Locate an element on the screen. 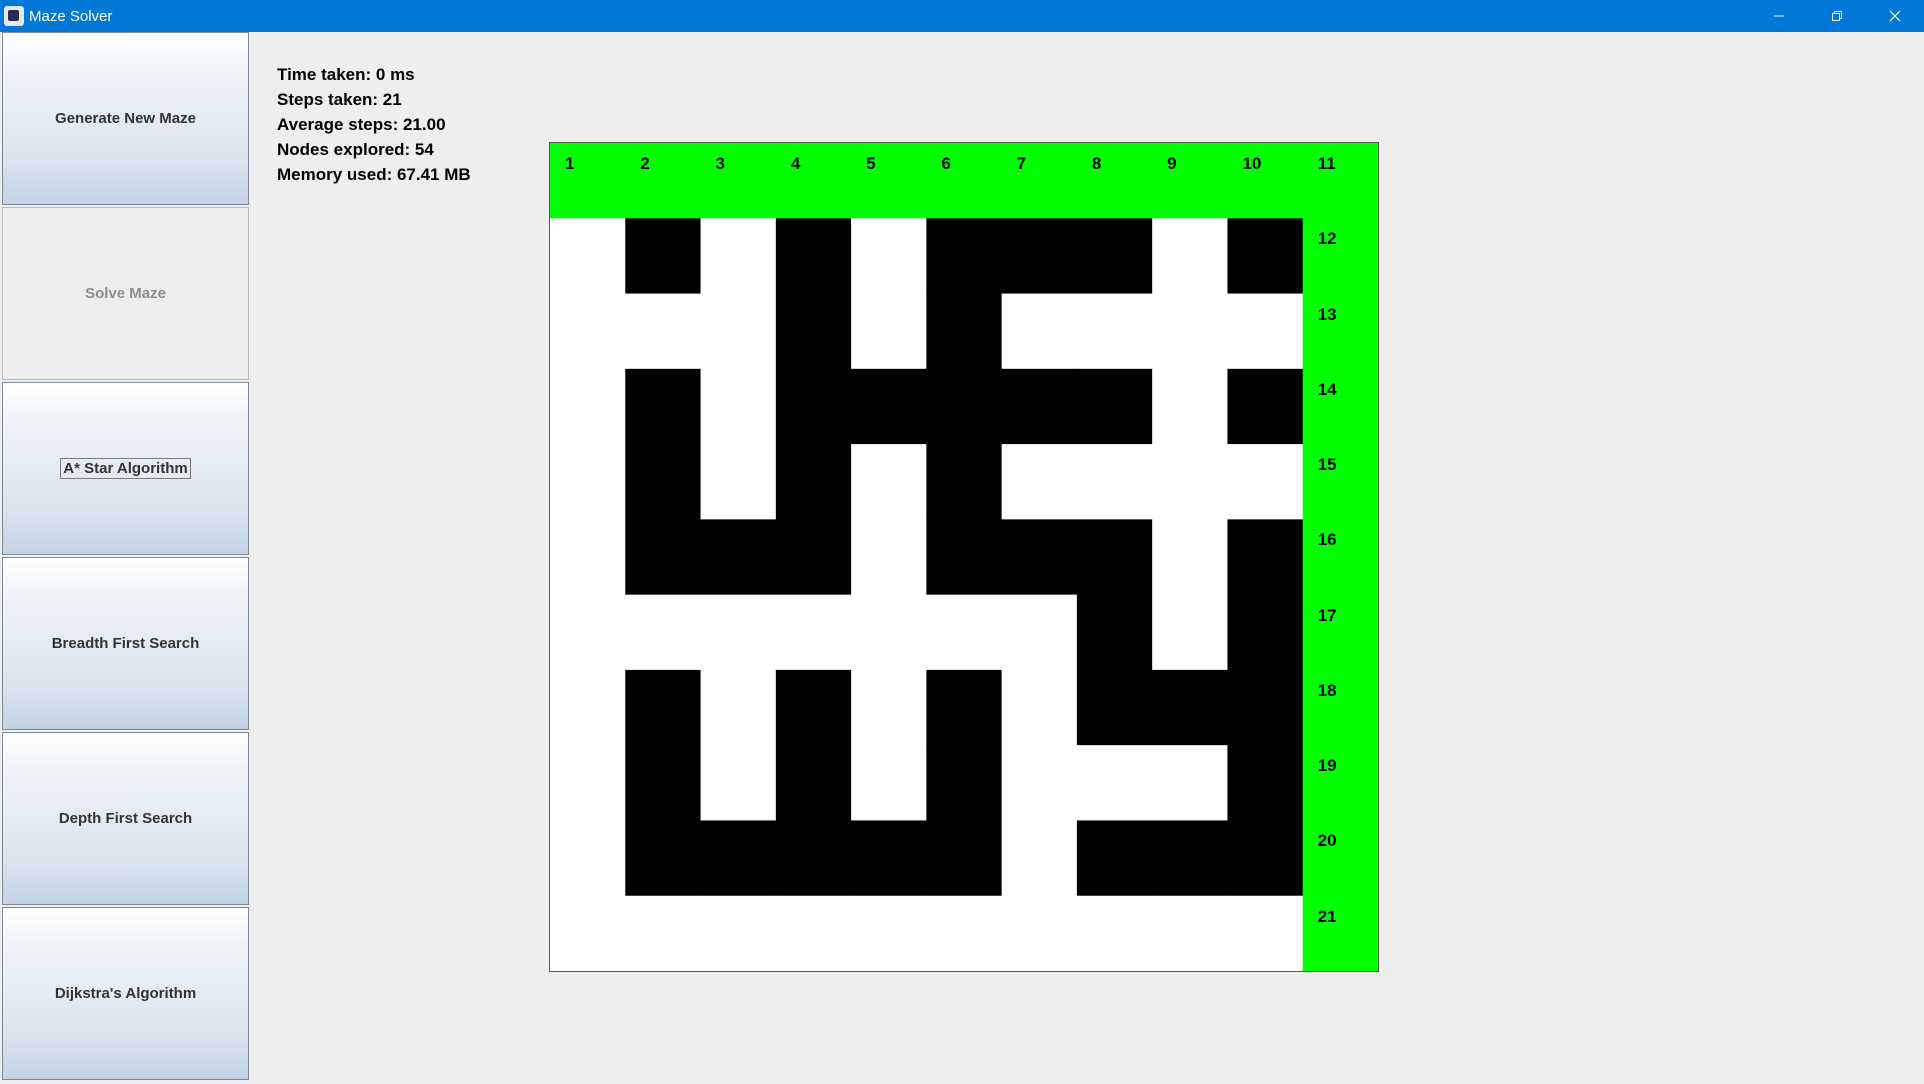  path-step-label: 18 is located at coordinates (1327, 690).